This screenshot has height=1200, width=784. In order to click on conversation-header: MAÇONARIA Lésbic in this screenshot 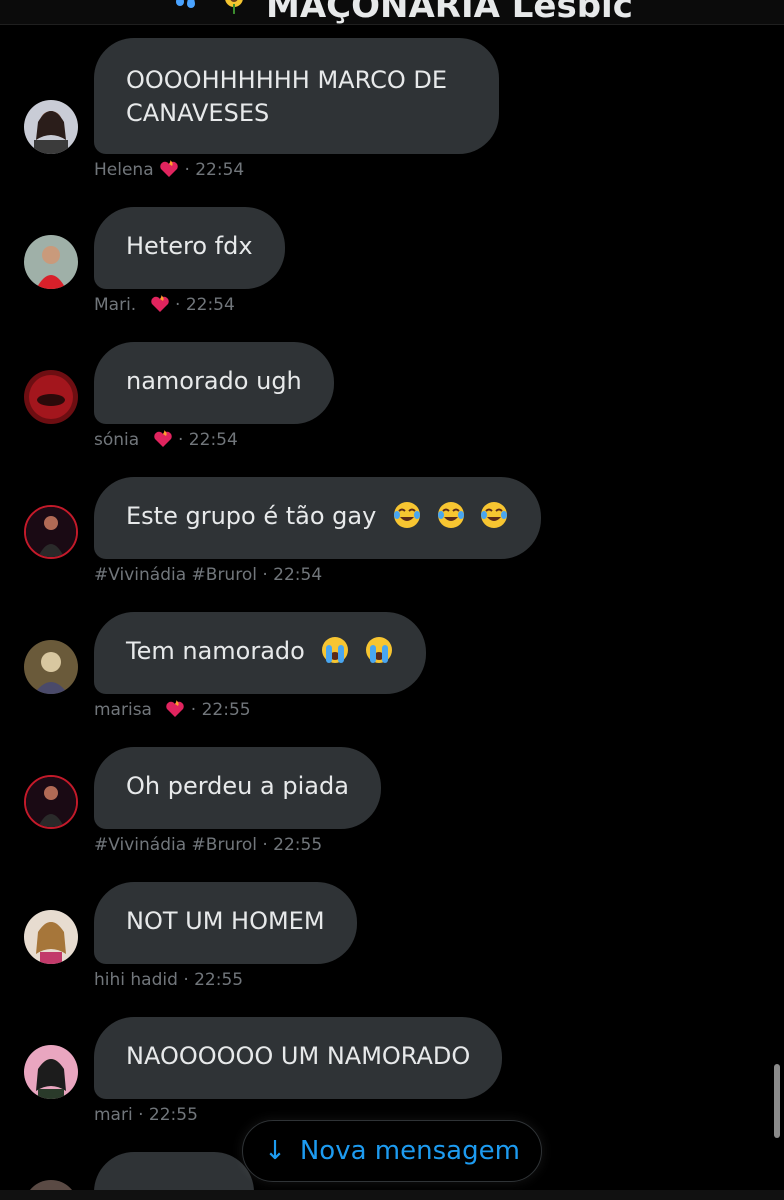, I will do `click(392, 13)`.